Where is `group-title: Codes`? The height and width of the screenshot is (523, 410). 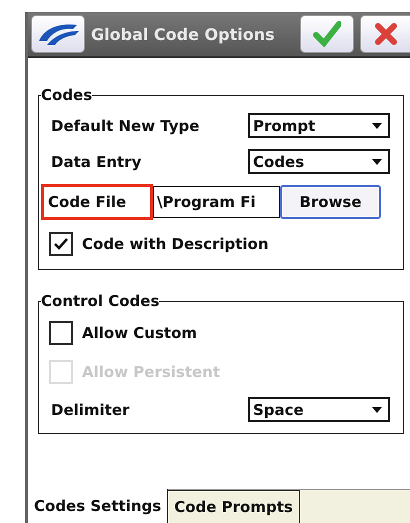
group-title: Codes is located at coordinates (66, 95).